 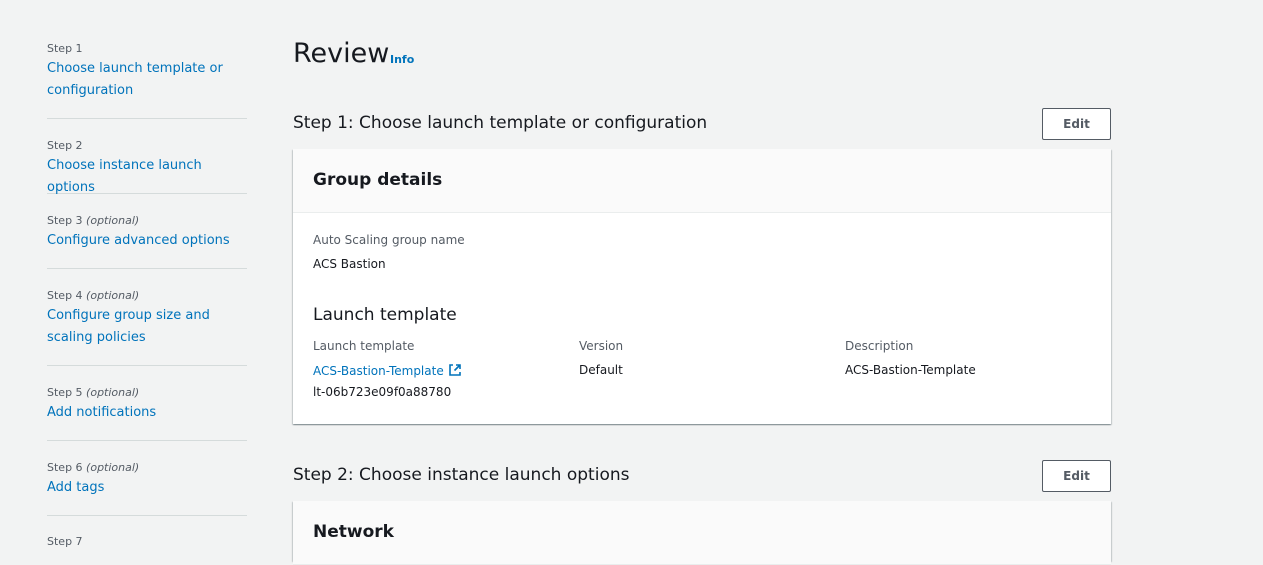 I want to click on step-number: Step 7, so click(x=65, y=541).